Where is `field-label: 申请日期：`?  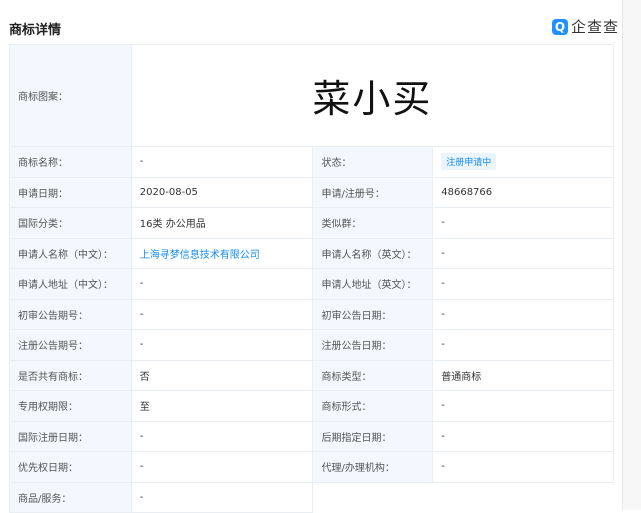 field-label: 申请日期： is located at coordinates (70, 192).